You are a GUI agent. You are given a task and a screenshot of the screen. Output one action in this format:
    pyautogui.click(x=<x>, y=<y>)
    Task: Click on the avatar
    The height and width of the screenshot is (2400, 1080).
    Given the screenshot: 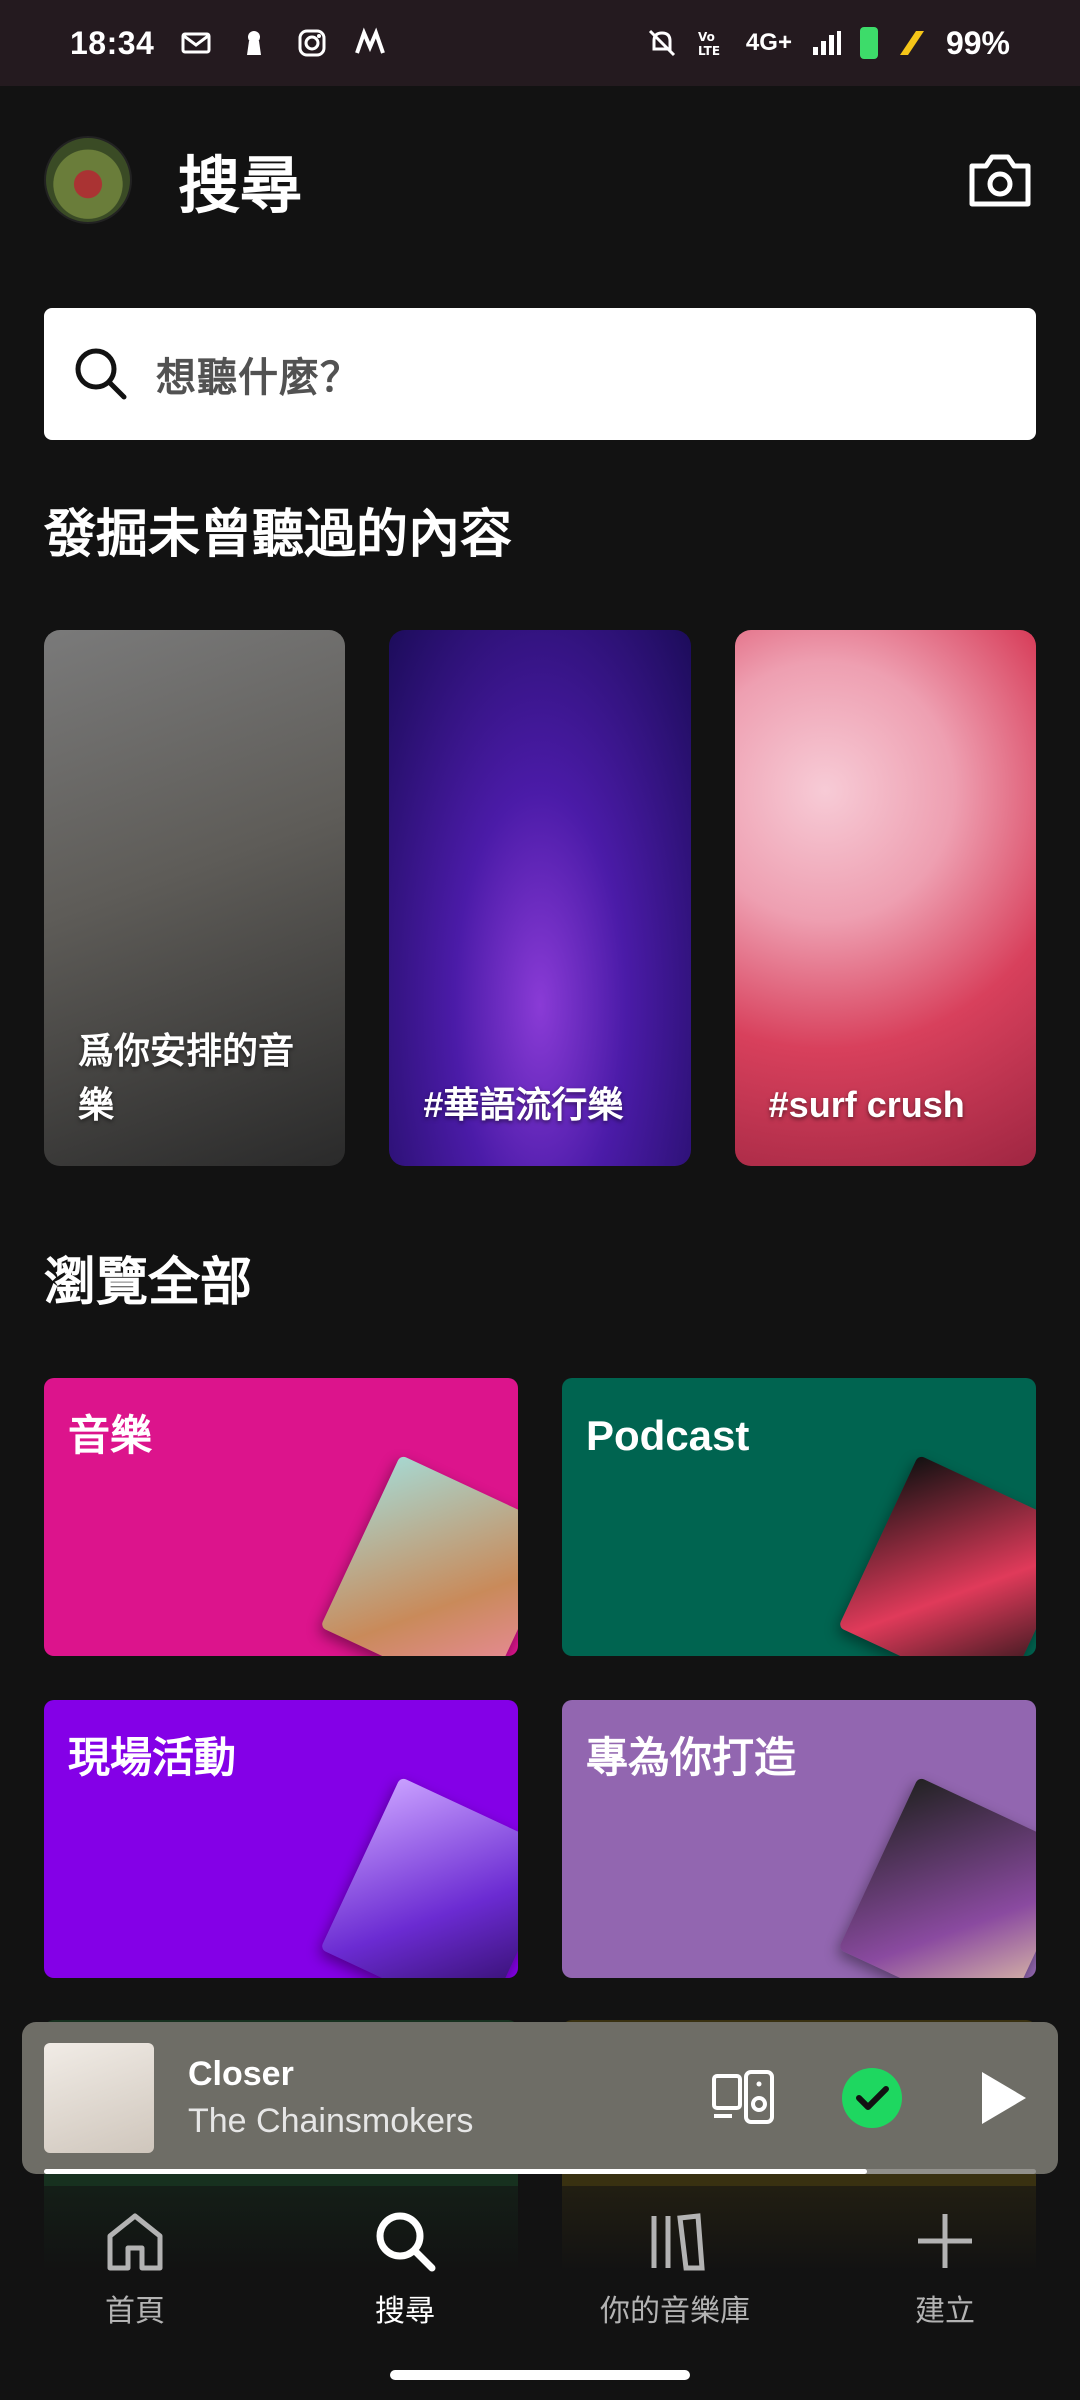 What is the action you would take?
    pyautogui.click(x=88, y=180)
    